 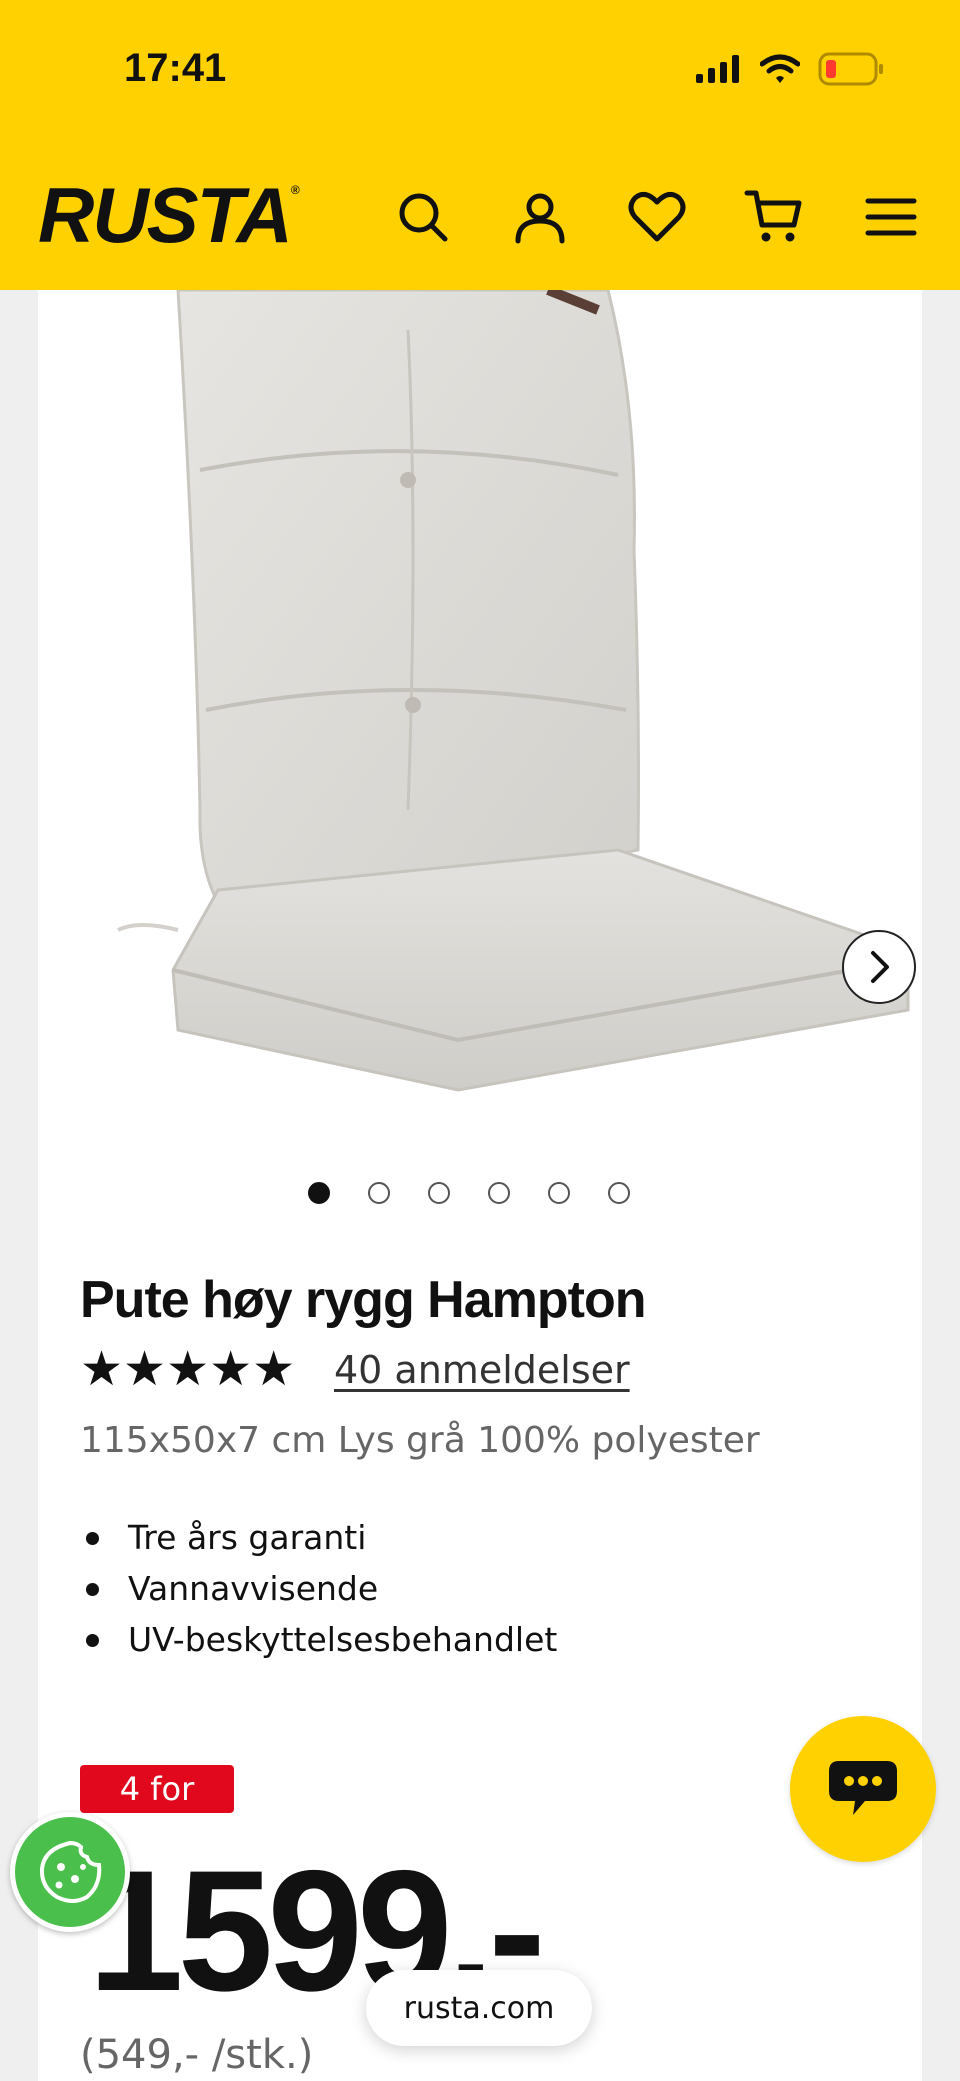 I want to click on menu-icon, so click(x=891, y=217).